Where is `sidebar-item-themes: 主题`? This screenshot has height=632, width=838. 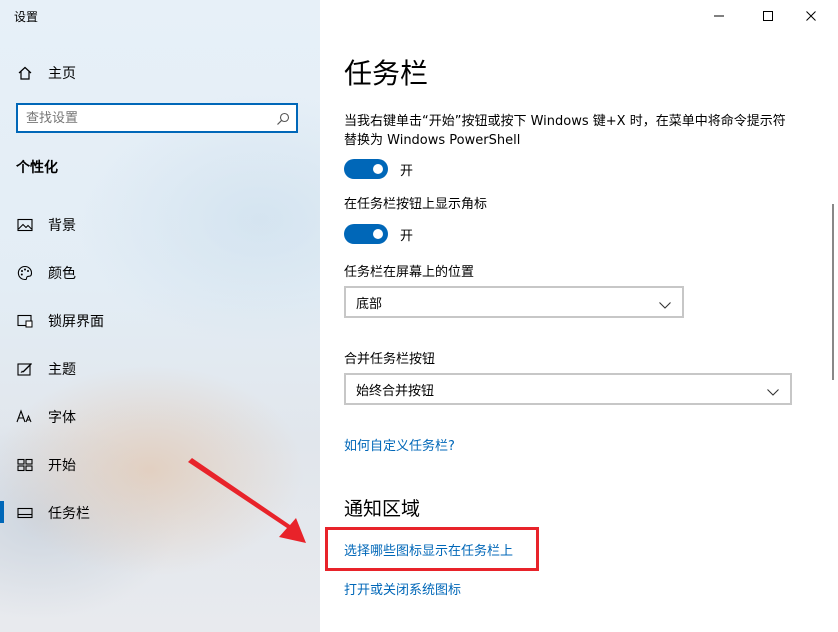 sidebar-item-themes: 主题 is located at coordinates (160, 369).